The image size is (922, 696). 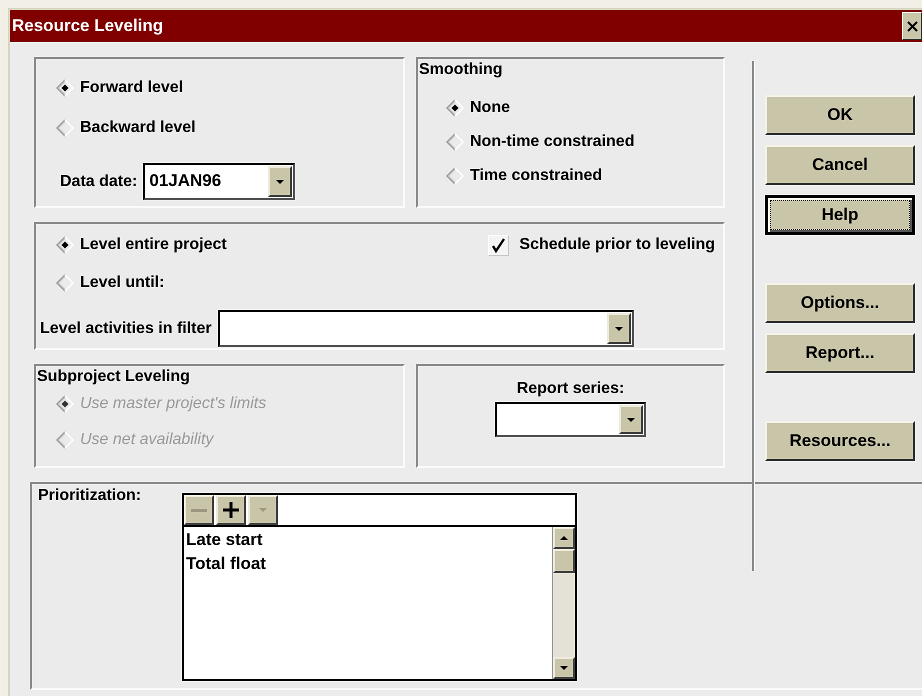 I want to click on list-label: Prioritization:, so click(x=90, y=496).